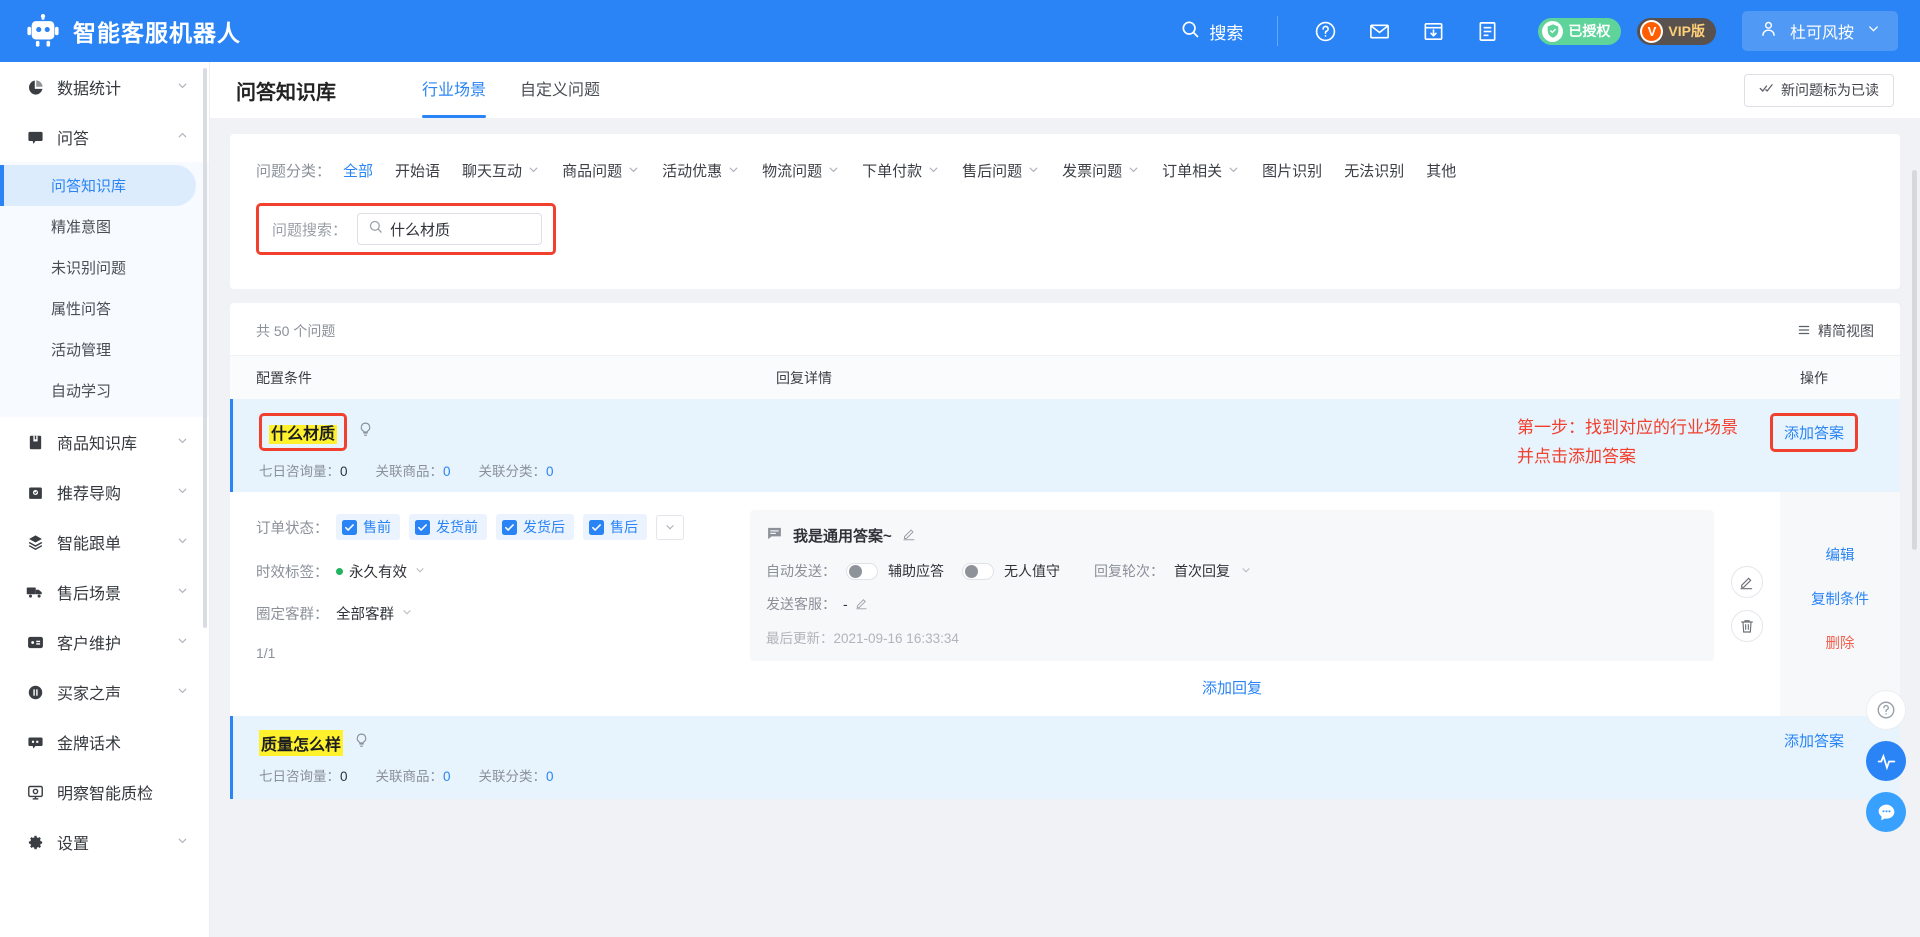 The width and height of the screenshot is (1920, 937). I want to click on search-highlight-box: 问题搜索：, so click(406, 229).